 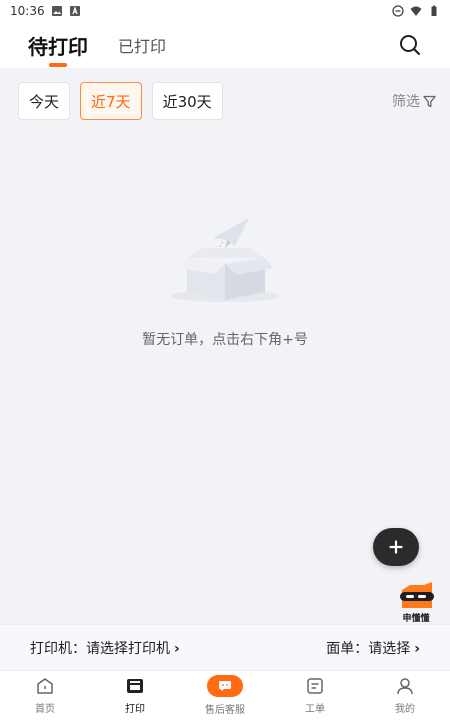 I want to click on nav-item-tickets: 工单, so click(x=315, y=695).